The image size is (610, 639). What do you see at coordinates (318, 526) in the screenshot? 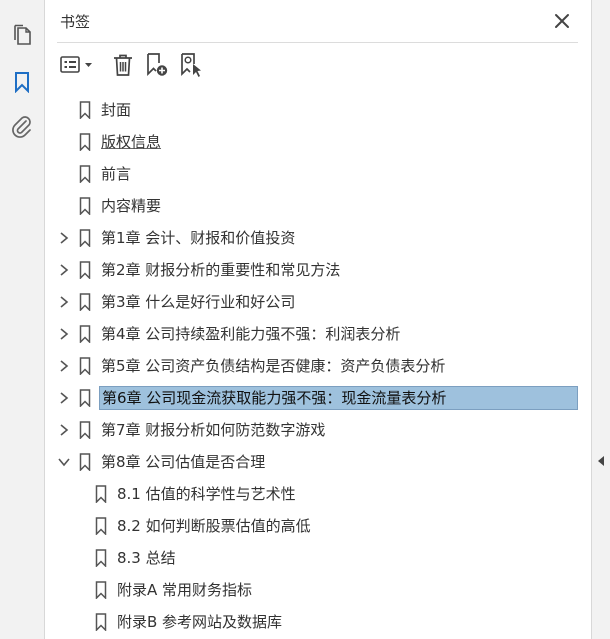
I see `bookmark-row: 8.2 如何判断股票估值的高低` at bounding box center [318, 526].